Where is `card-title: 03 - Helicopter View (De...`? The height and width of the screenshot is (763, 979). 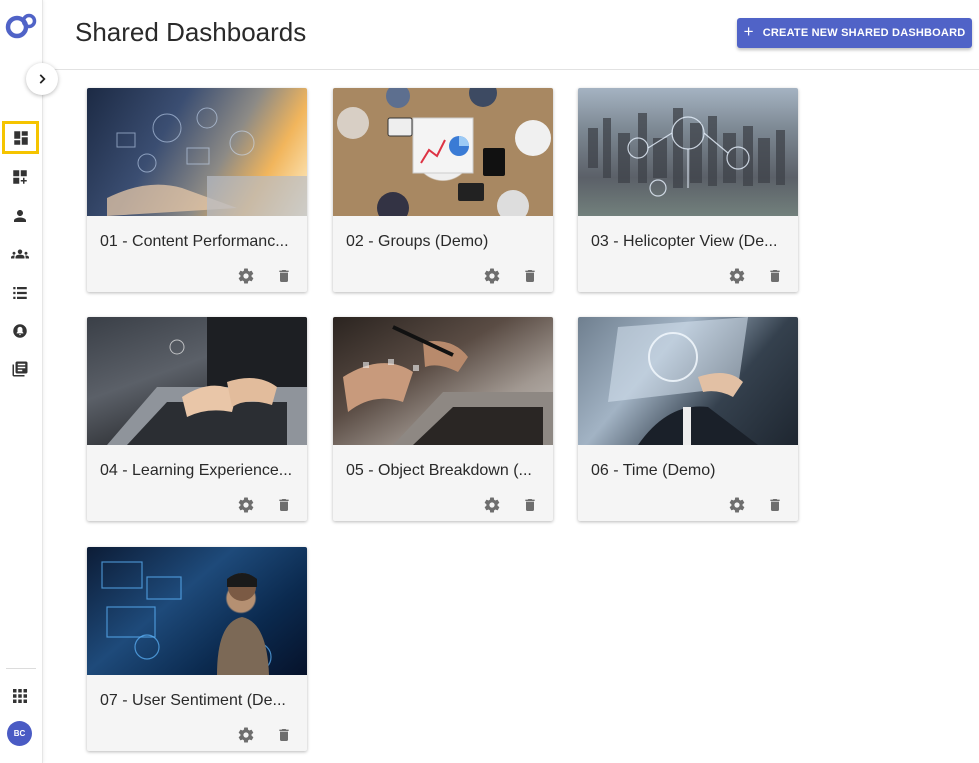 card-title: 03 - Helicopter View (De... is located at coordinates (689, 242).